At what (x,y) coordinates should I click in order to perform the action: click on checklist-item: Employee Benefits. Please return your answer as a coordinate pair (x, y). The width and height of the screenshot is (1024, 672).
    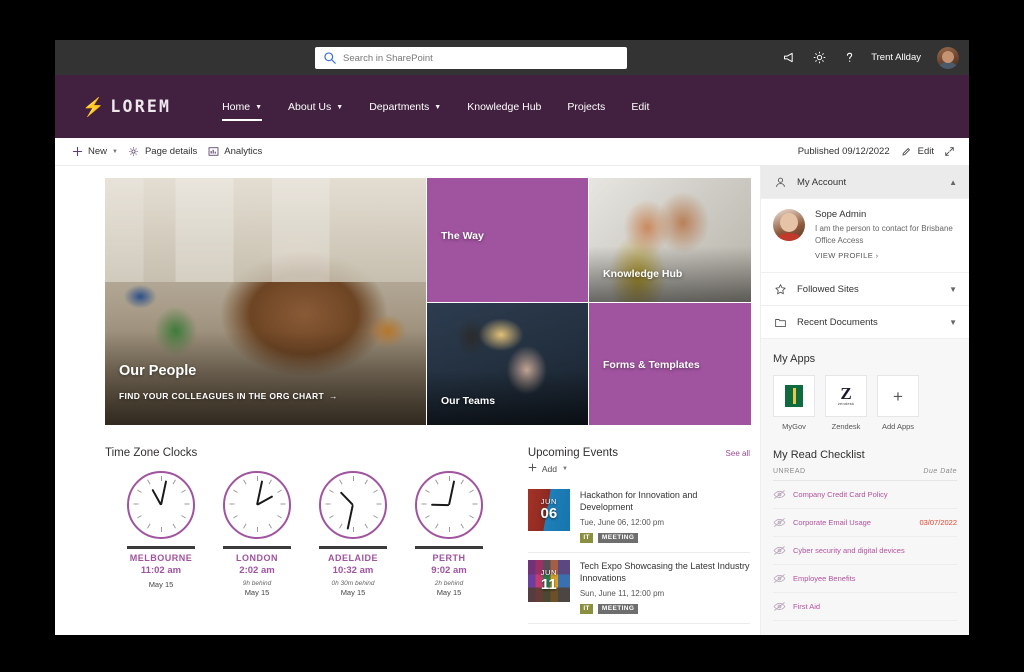
    Looking at the image, I should click on (865, 579).